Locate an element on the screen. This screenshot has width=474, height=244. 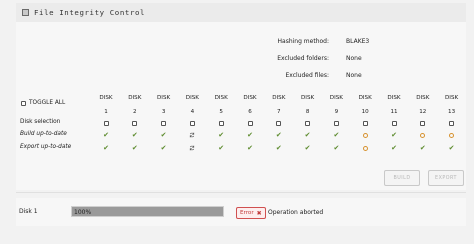
disk-number: 13 is located at coordinates (452, 112).